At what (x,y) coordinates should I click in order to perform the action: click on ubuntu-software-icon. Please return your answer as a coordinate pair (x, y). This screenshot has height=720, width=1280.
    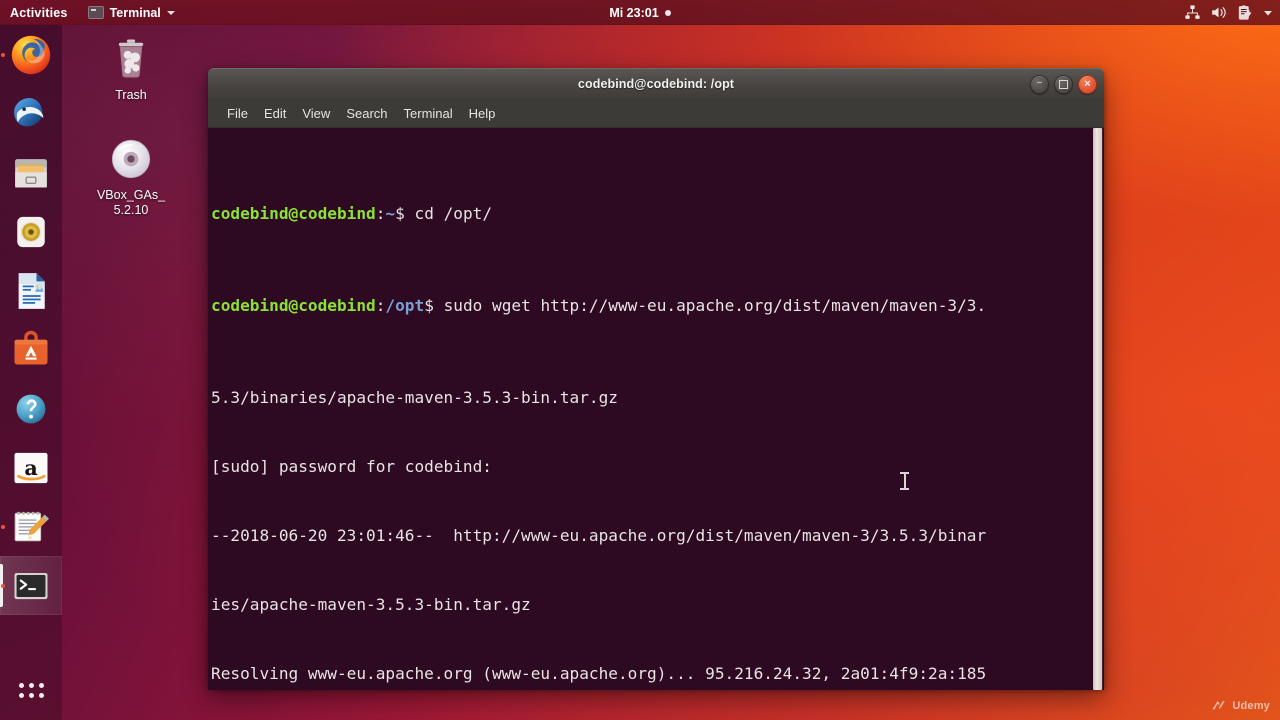
    Looking at the image, I should click on (31, 347).